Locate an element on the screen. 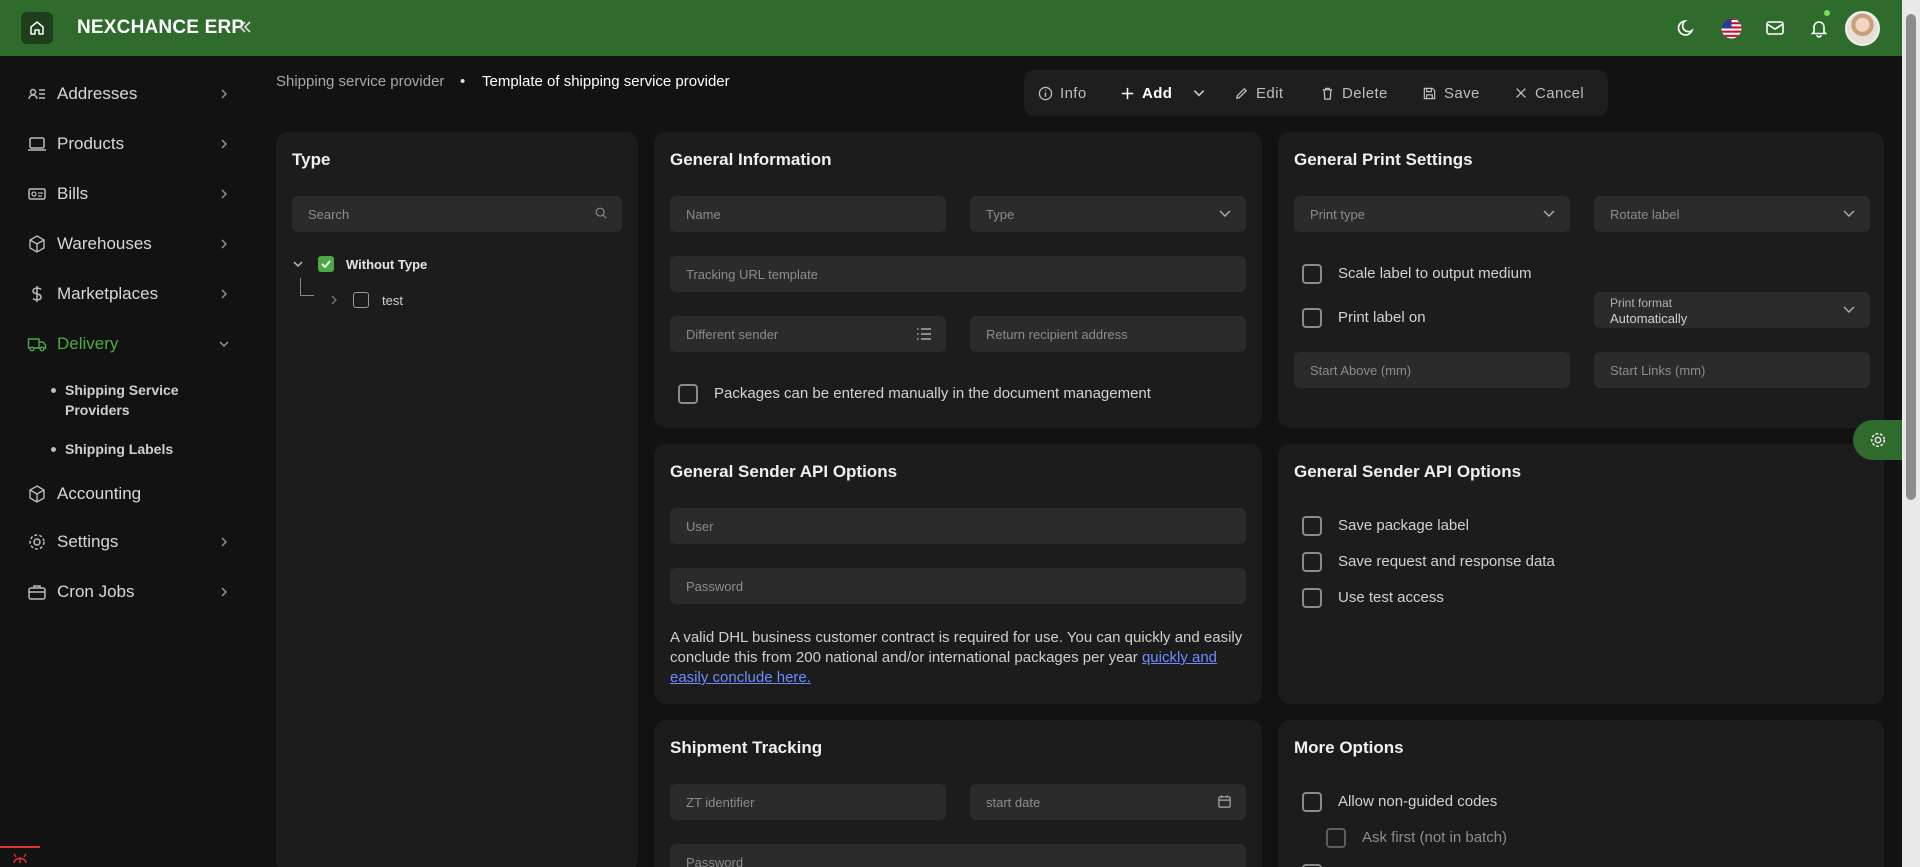  sidebar-item-label: Cron Jobs is located at coordinates (96, 591).